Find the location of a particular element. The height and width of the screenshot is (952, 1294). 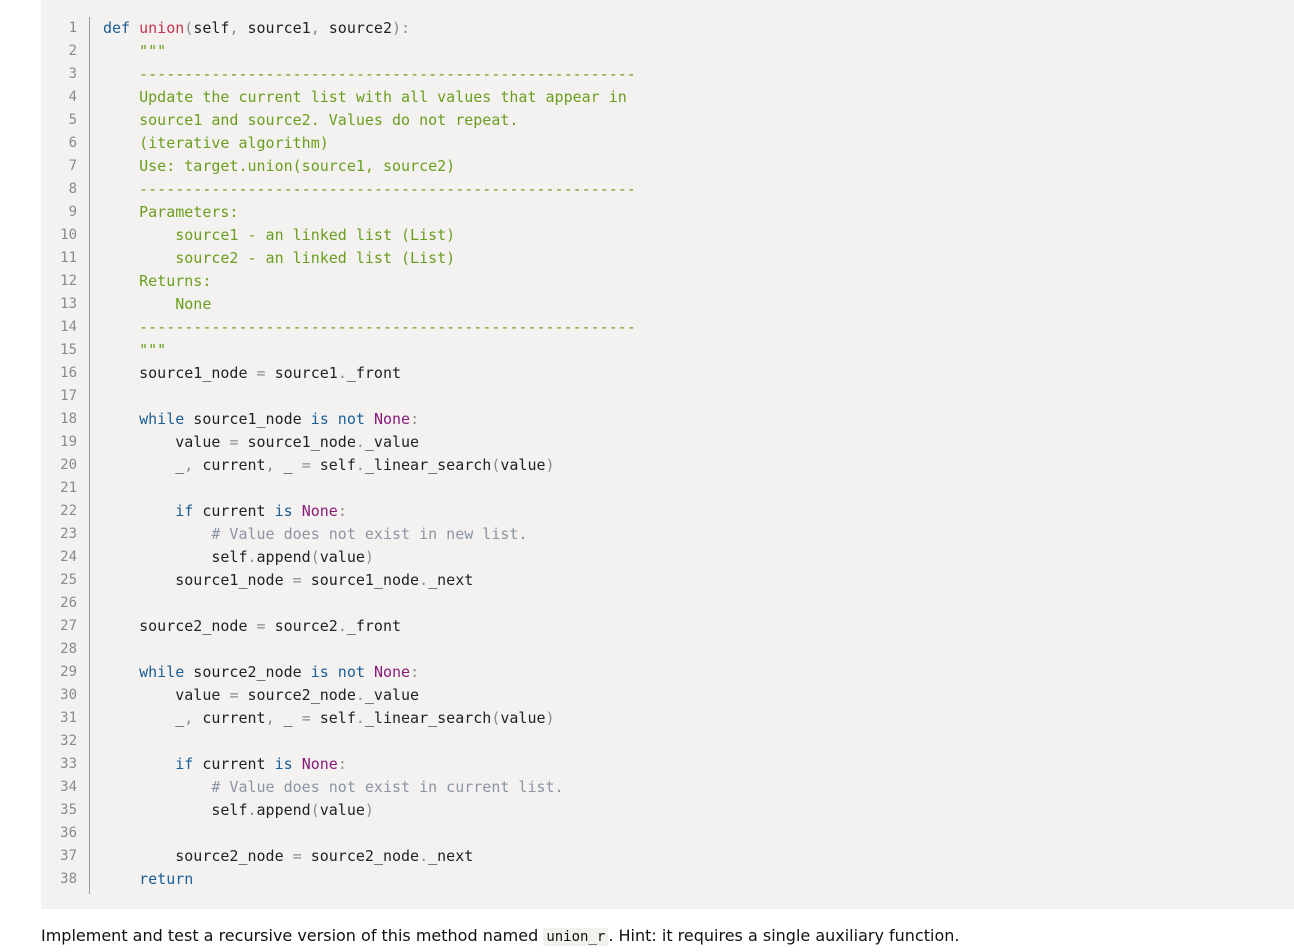

code-text: if current is None: is located at coordinates (225, 764).